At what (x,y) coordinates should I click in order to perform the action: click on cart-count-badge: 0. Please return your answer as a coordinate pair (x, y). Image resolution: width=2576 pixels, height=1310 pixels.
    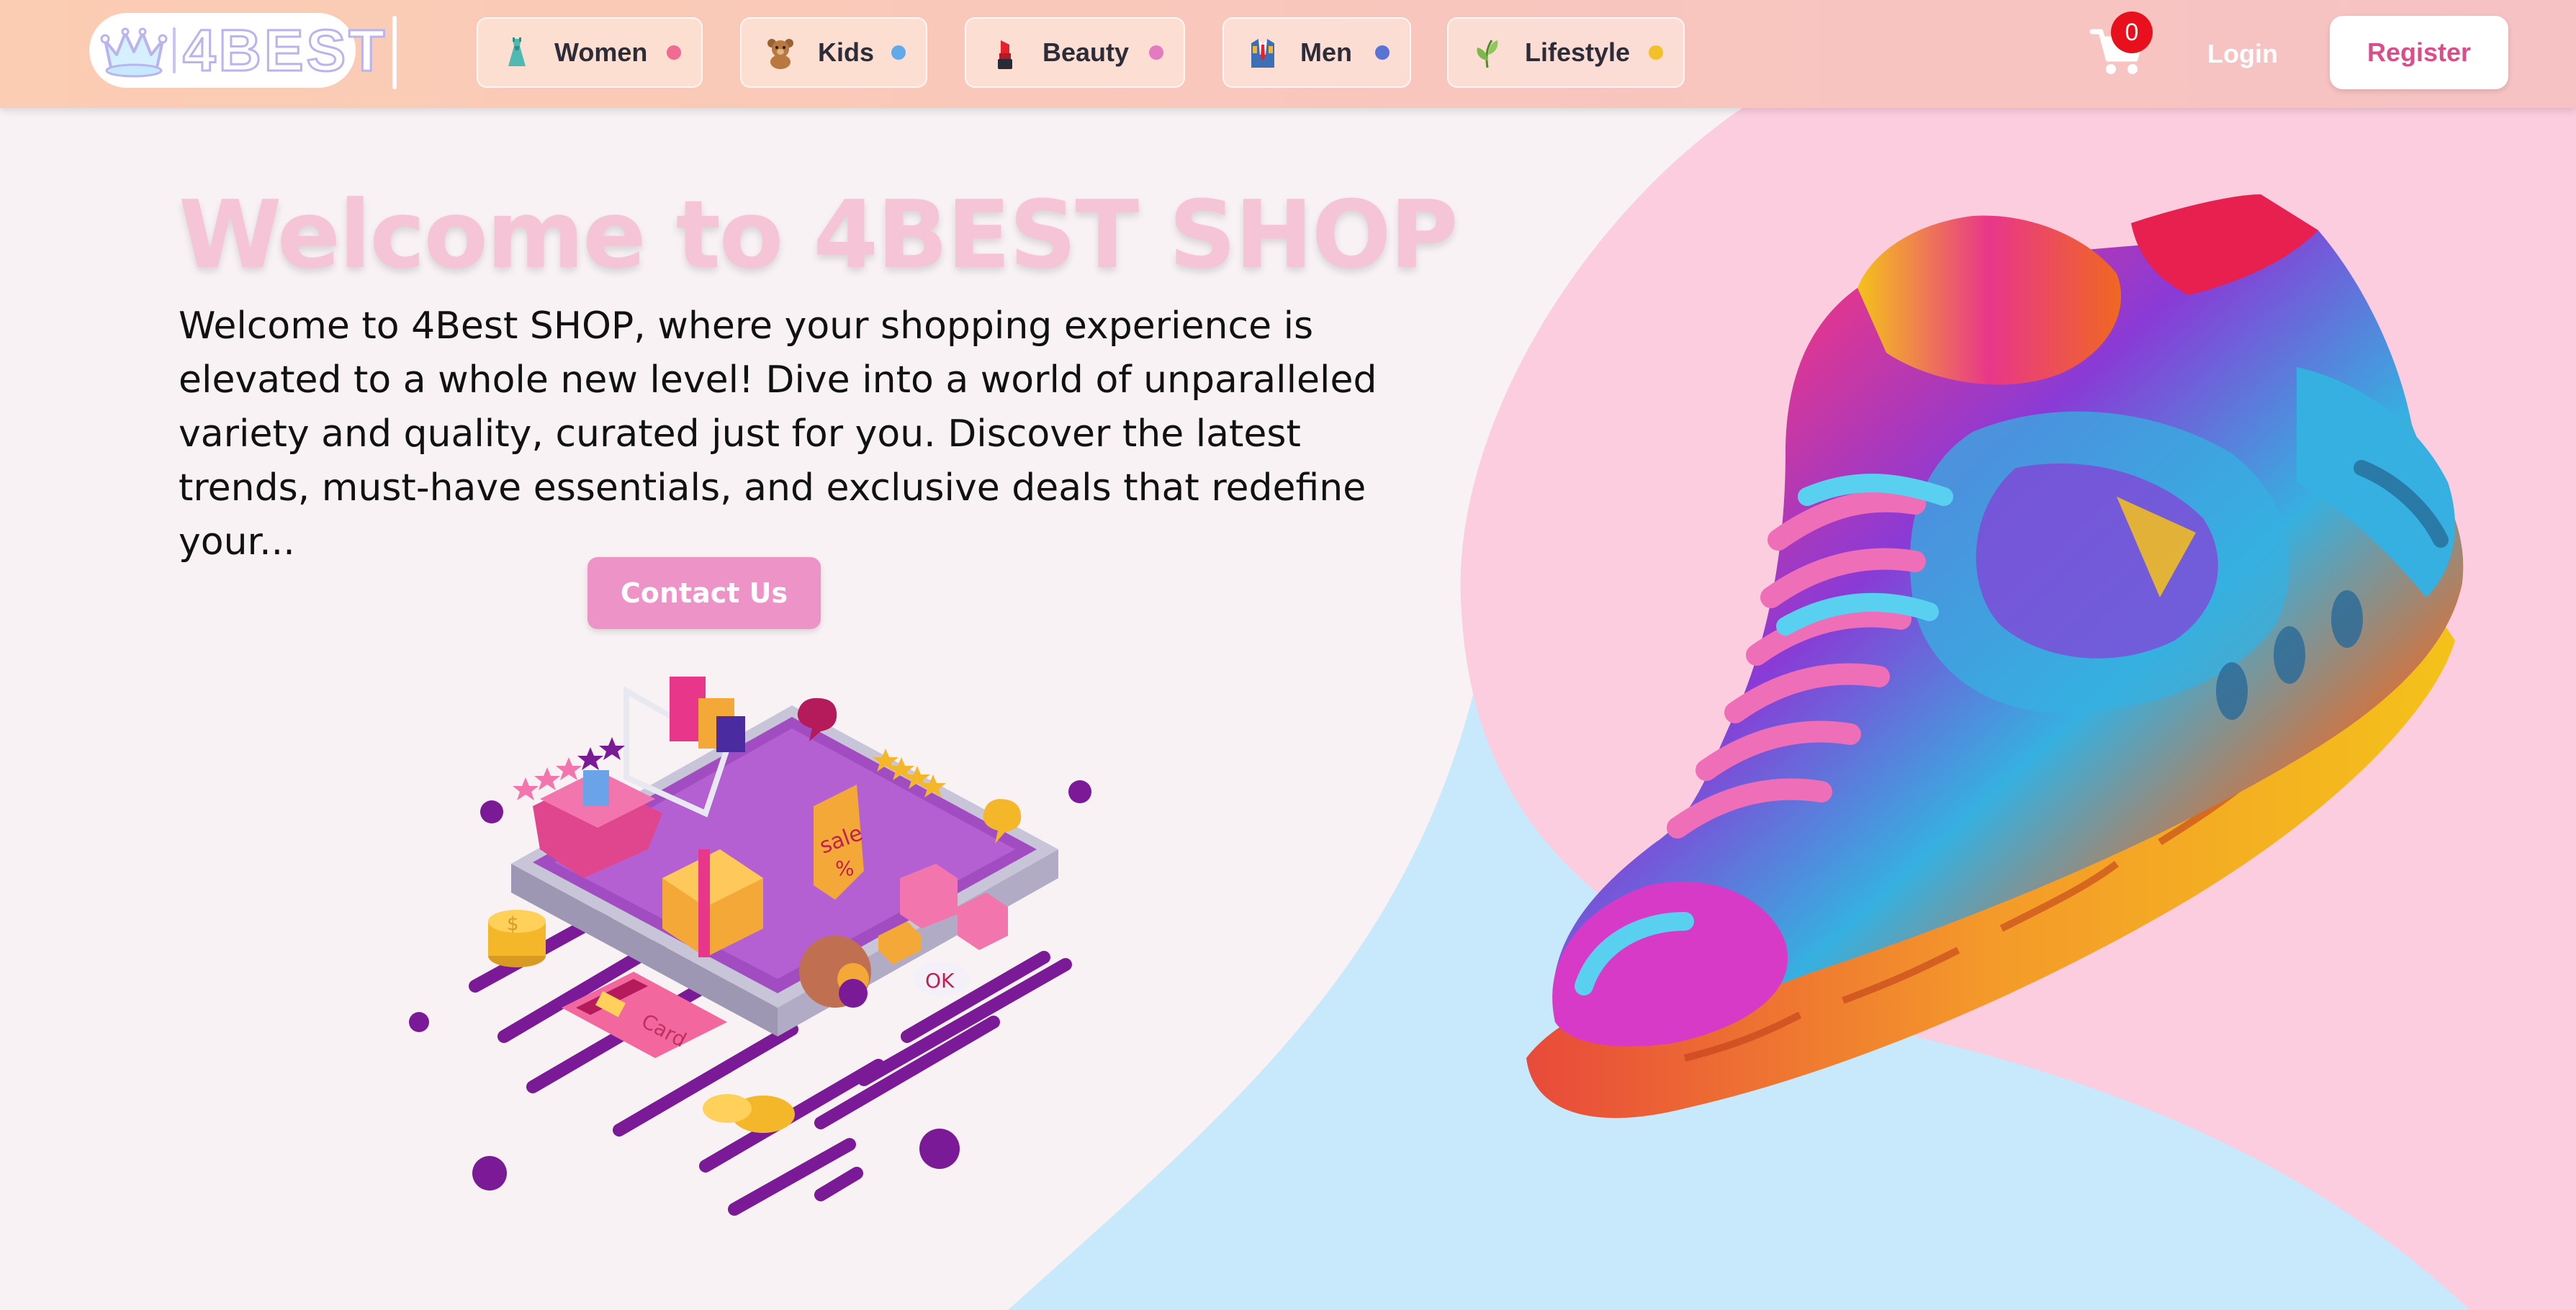
    Looking at the image, I should click on (2132, 32).